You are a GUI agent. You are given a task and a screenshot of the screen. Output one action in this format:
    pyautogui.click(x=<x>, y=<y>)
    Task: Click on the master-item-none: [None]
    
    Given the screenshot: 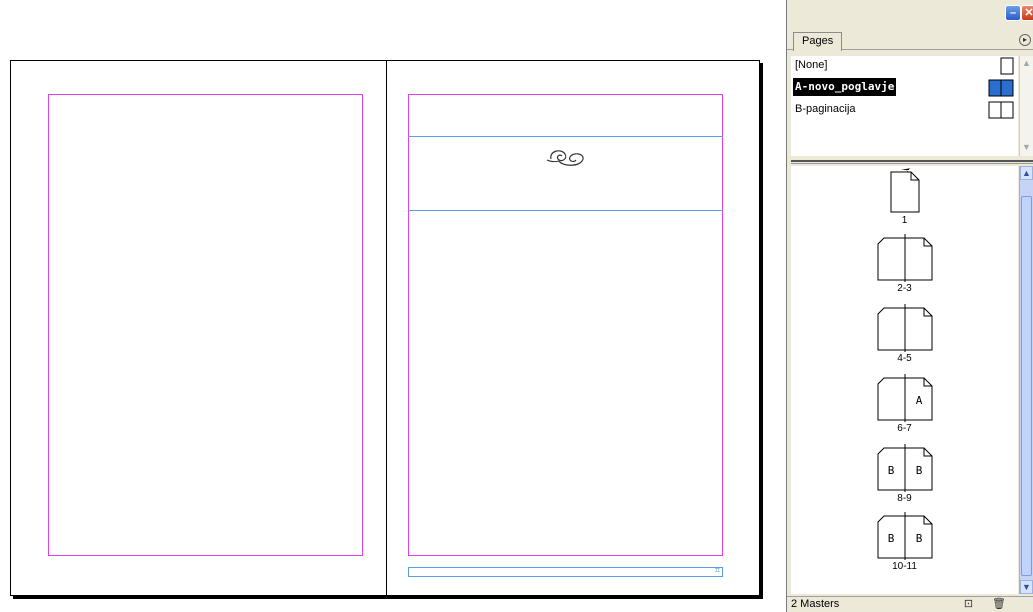 What is the action you would take?
    pyautogui.click(x=904, y=67)
    